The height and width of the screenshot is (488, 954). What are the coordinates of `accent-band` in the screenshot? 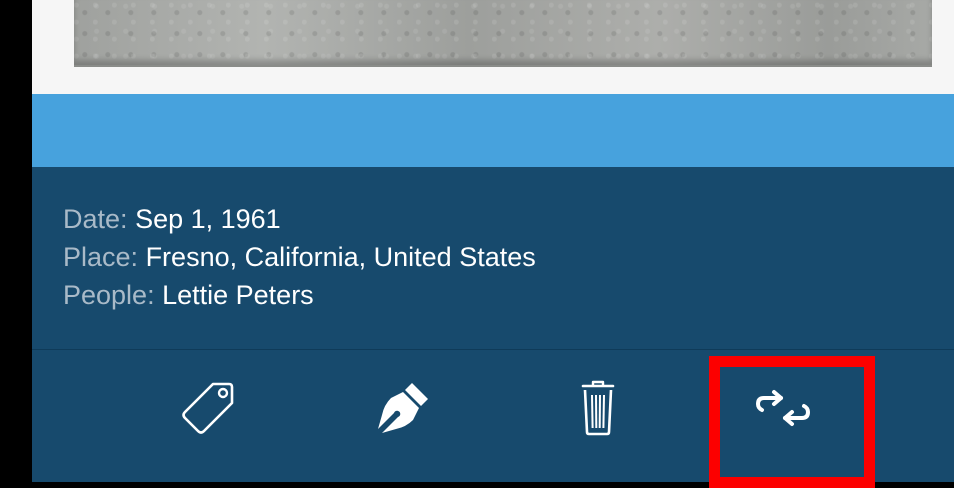 It's located at (493, 130).